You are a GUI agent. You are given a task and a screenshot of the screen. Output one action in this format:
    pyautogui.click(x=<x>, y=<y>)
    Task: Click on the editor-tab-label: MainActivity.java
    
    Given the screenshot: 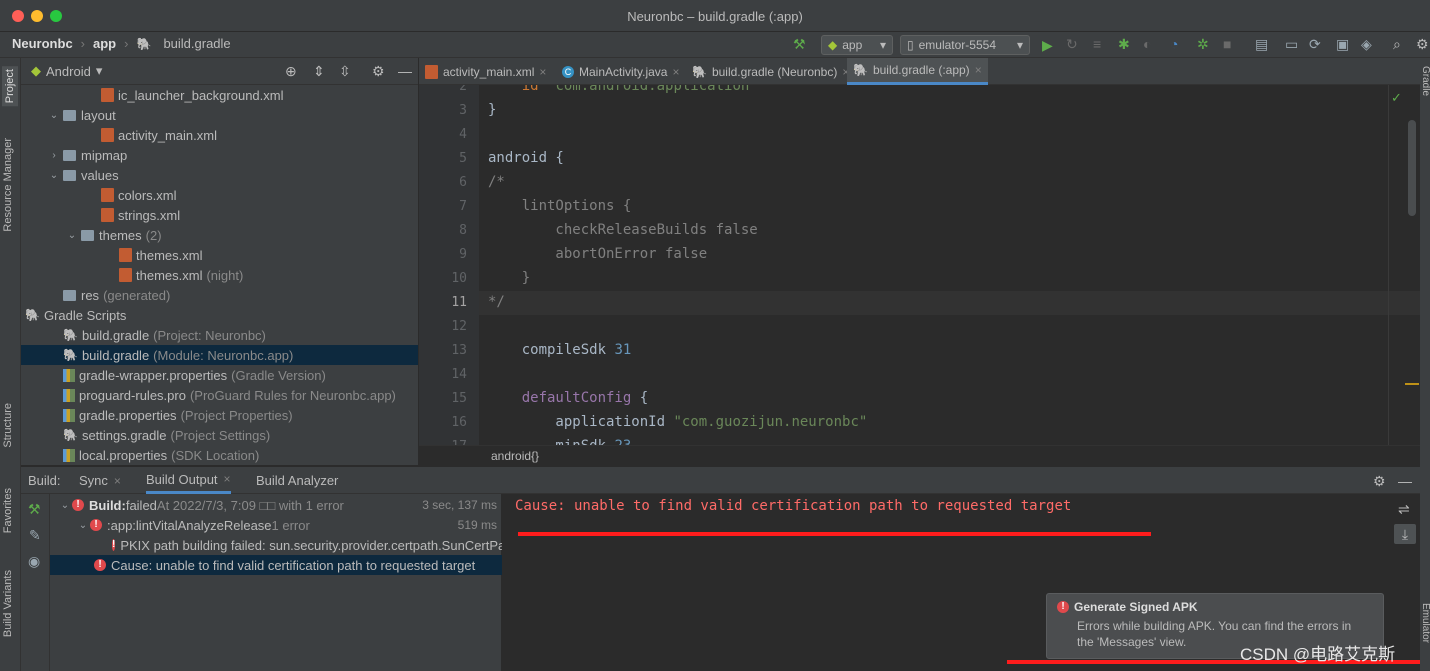 What is the action you would take?
    pyautogui.click(x=623, y=71)
    